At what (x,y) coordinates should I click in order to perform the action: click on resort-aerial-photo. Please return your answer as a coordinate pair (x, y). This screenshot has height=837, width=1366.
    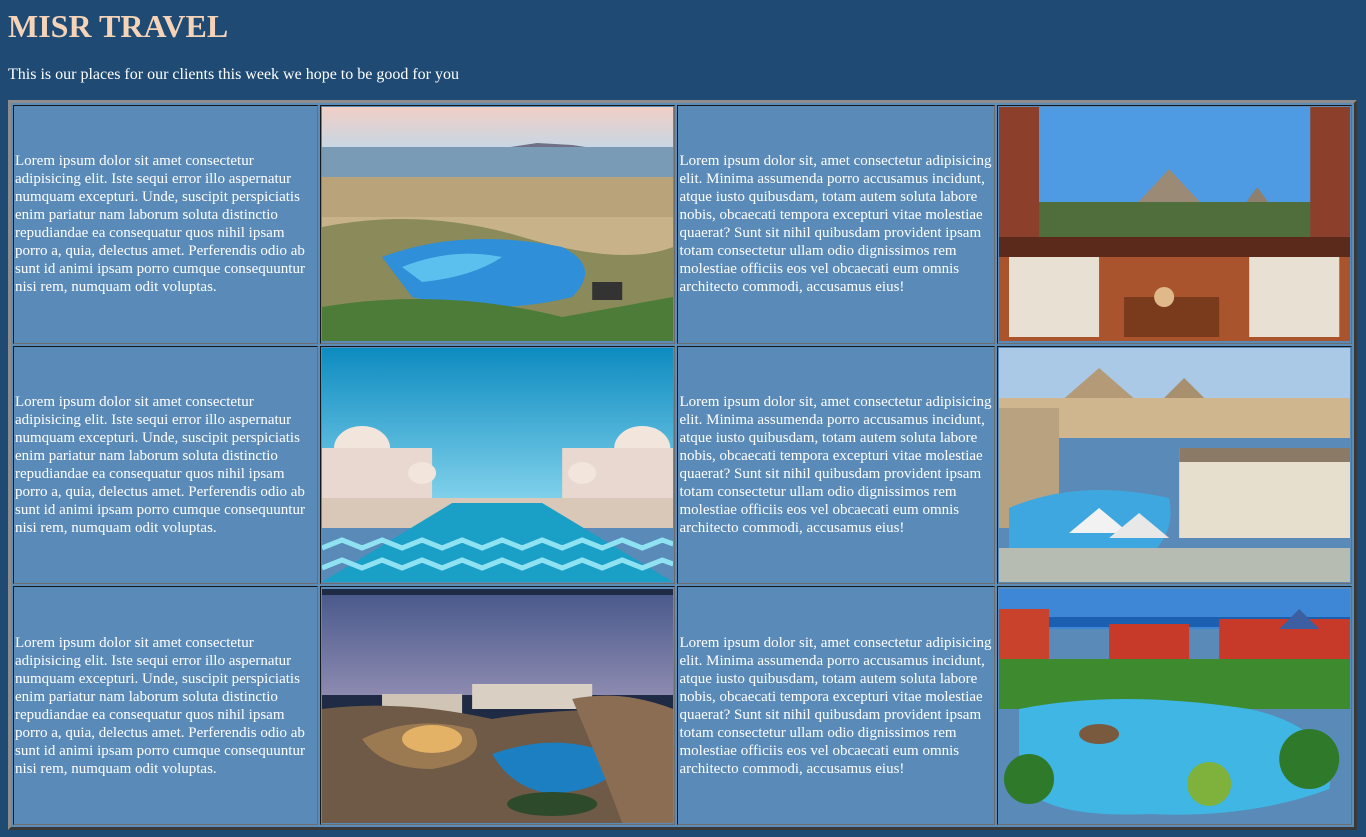
    Looking at the image, I should click on (498, 224).